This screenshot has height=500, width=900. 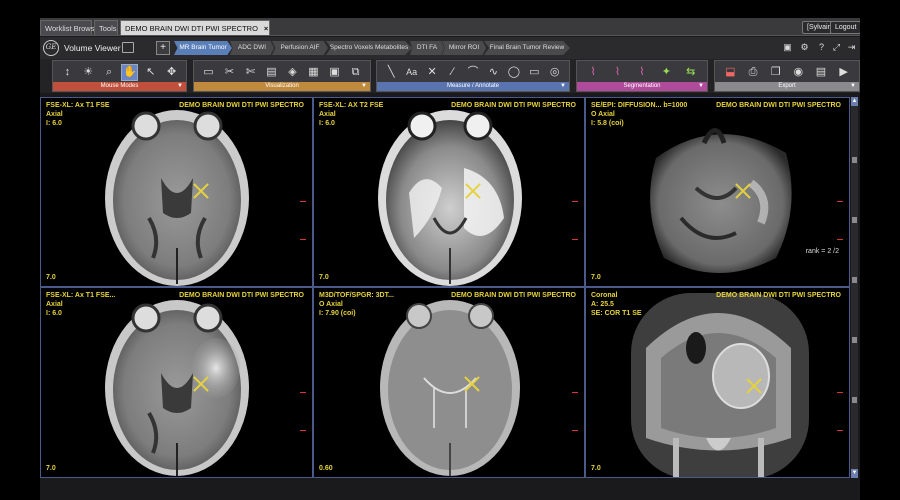 I want to click on visualization-label: Visualization ▼, so click(x=282, y=86).